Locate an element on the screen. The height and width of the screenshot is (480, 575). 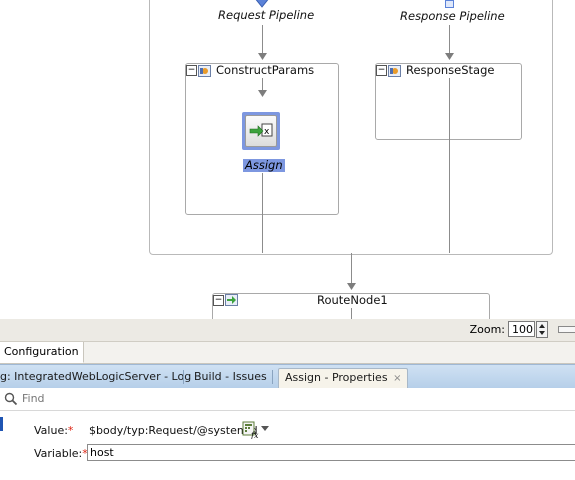
diamond-icon is located at coordinates (262, 4).